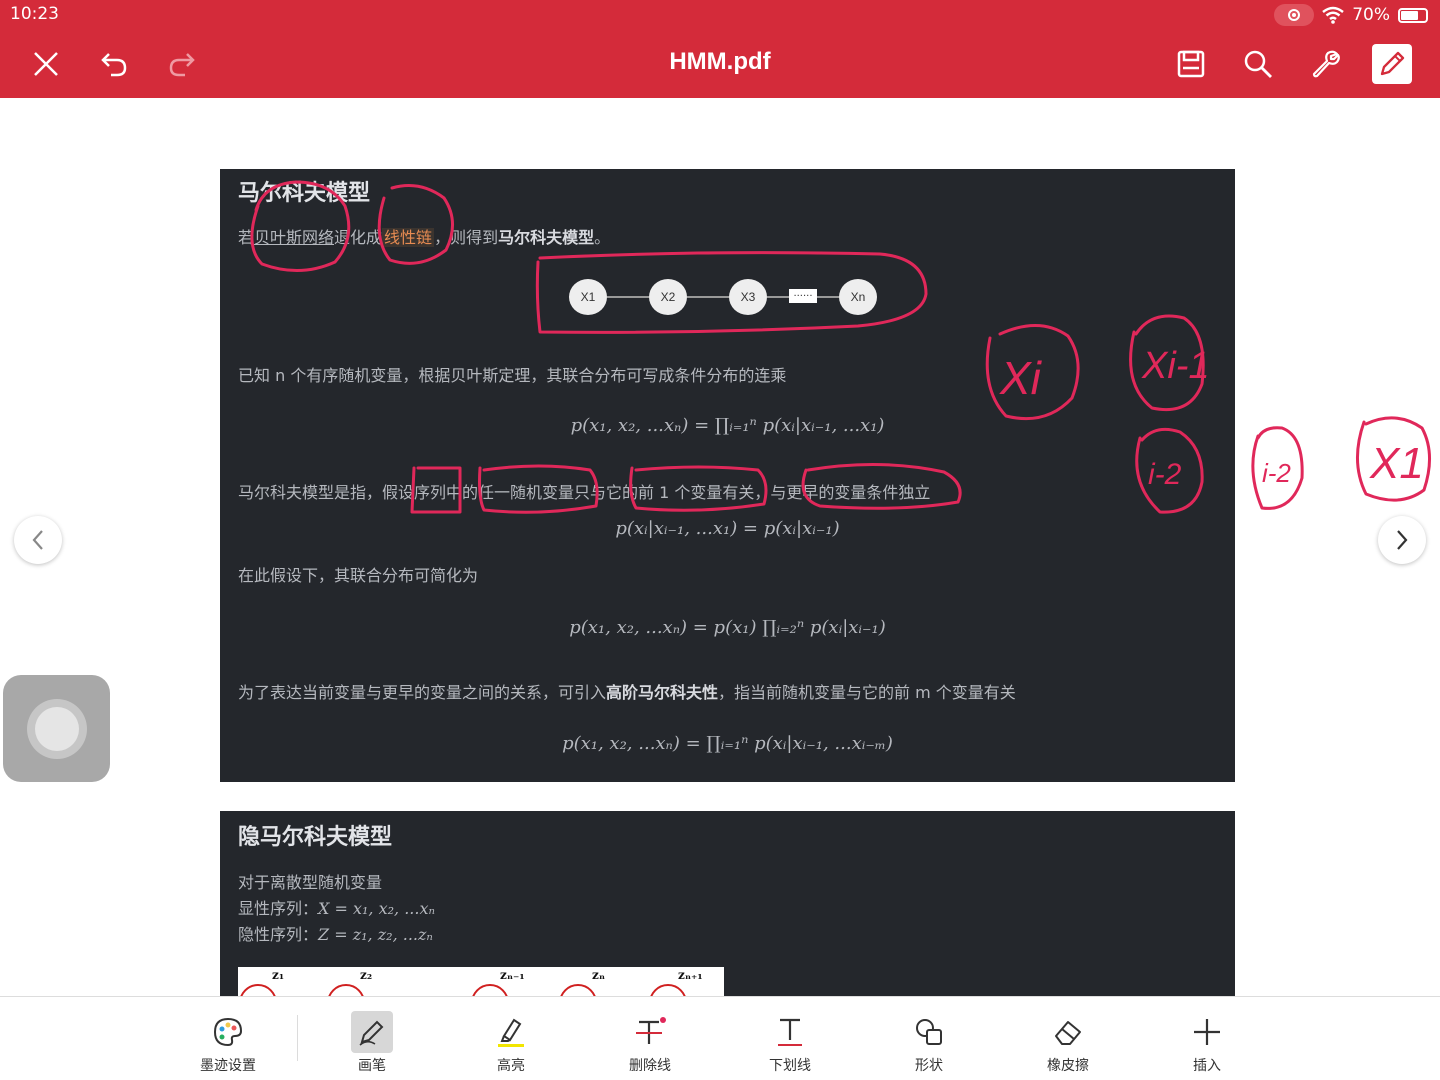 The height and width of the screenshot is (1080, 1440). I want to click on save-button, so click(1191, 64).